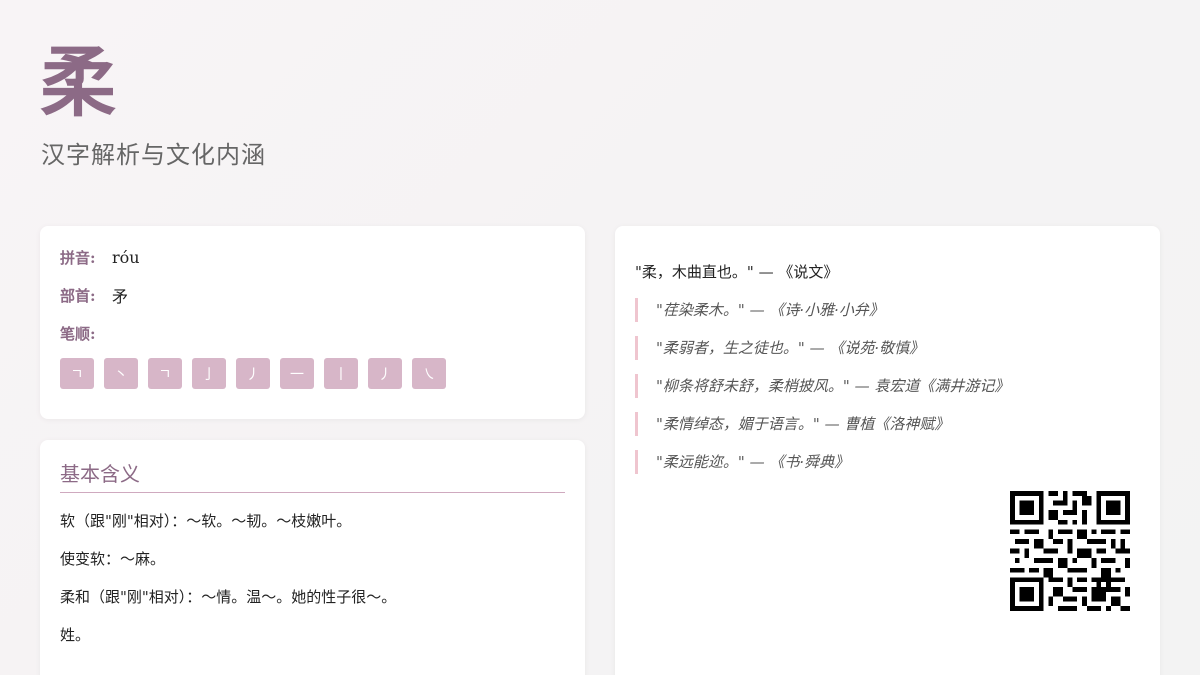 The height and width of the screenshot is (675, 1200). I want to click on radical-row: 部首: 矛, so click(312, 295).